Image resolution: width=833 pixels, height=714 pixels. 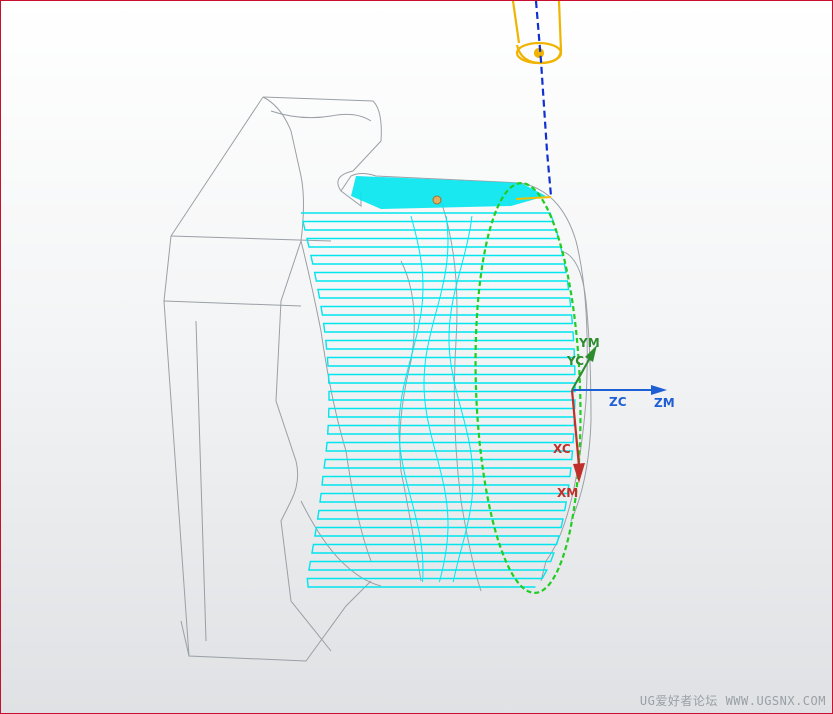 What do you see at coordinates (618, 402) in the screenshot?
I see `axis-label-zc: ZC` at bounding box center [618, 402].